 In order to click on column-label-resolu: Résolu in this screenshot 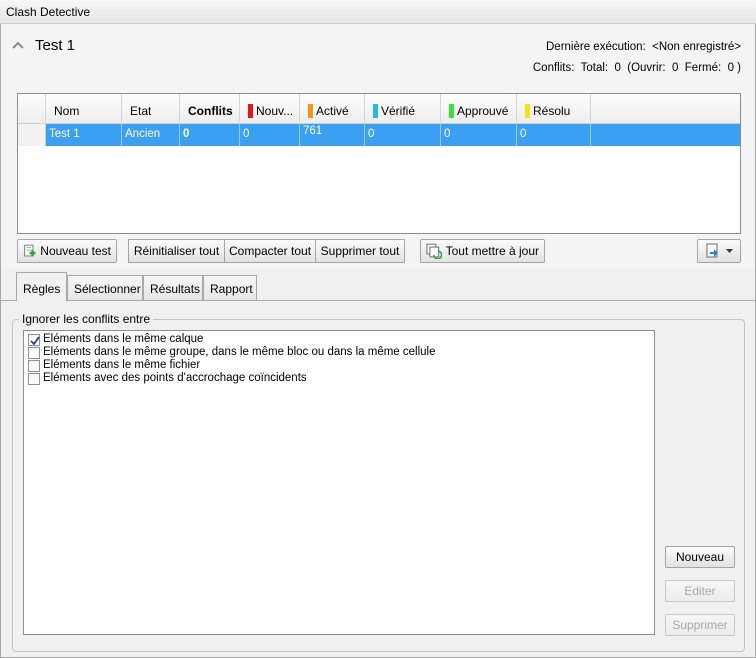, I will do `click(552, 111)`.